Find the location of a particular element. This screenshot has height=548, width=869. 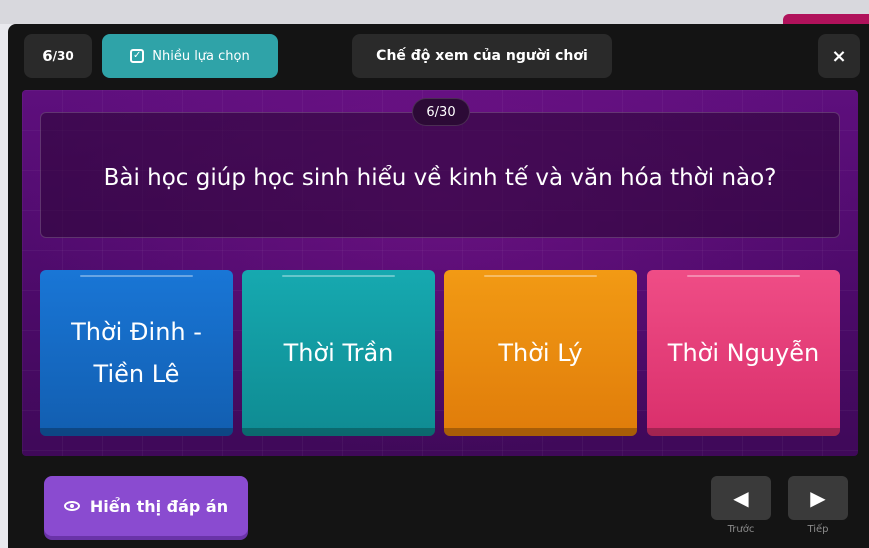

next-button: ▶ is located at coordinates (818, 498).